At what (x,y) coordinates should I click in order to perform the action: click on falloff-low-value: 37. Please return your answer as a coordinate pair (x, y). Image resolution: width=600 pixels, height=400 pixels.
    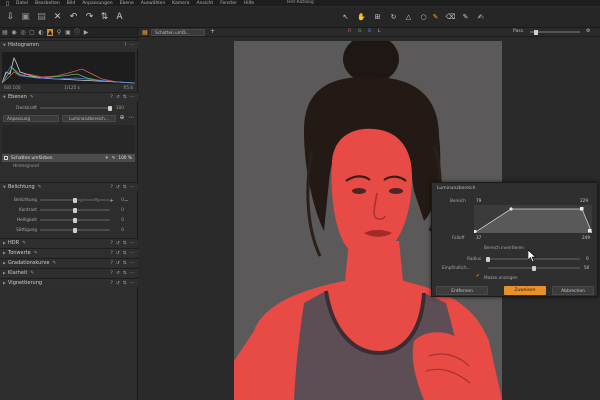
    Looking at the image, I should click on (478, 237).